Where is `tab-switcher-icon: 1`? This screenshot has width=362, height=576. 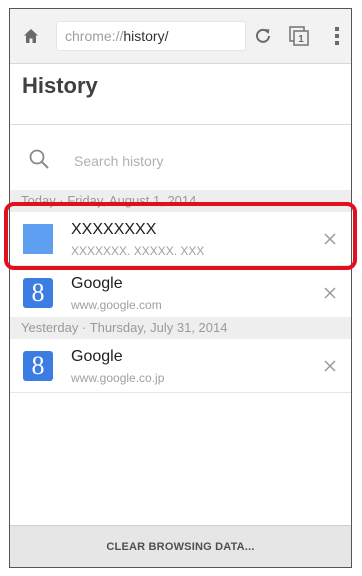
tab-switcher-icon: 1 is located at coordinates (299, 36).